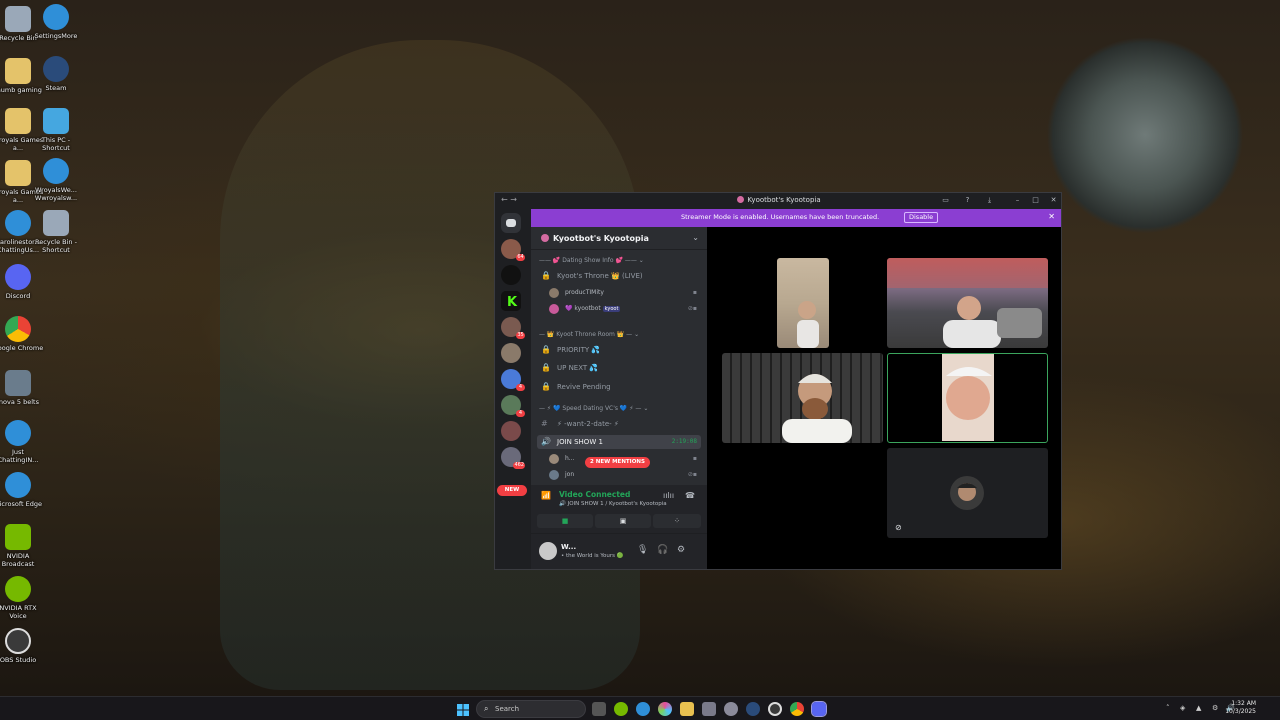 This screenshot has width=1280, height=720. Describe the element at coordinates (22, 282) in the screenshot. I see `desktop-icon-discord: Discord` at that location.